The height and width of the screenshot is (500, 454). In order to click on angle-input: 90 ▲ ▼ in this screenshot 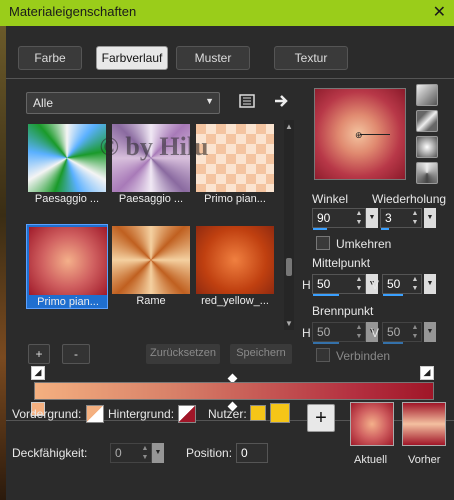, I will do `click(339, 219)`.